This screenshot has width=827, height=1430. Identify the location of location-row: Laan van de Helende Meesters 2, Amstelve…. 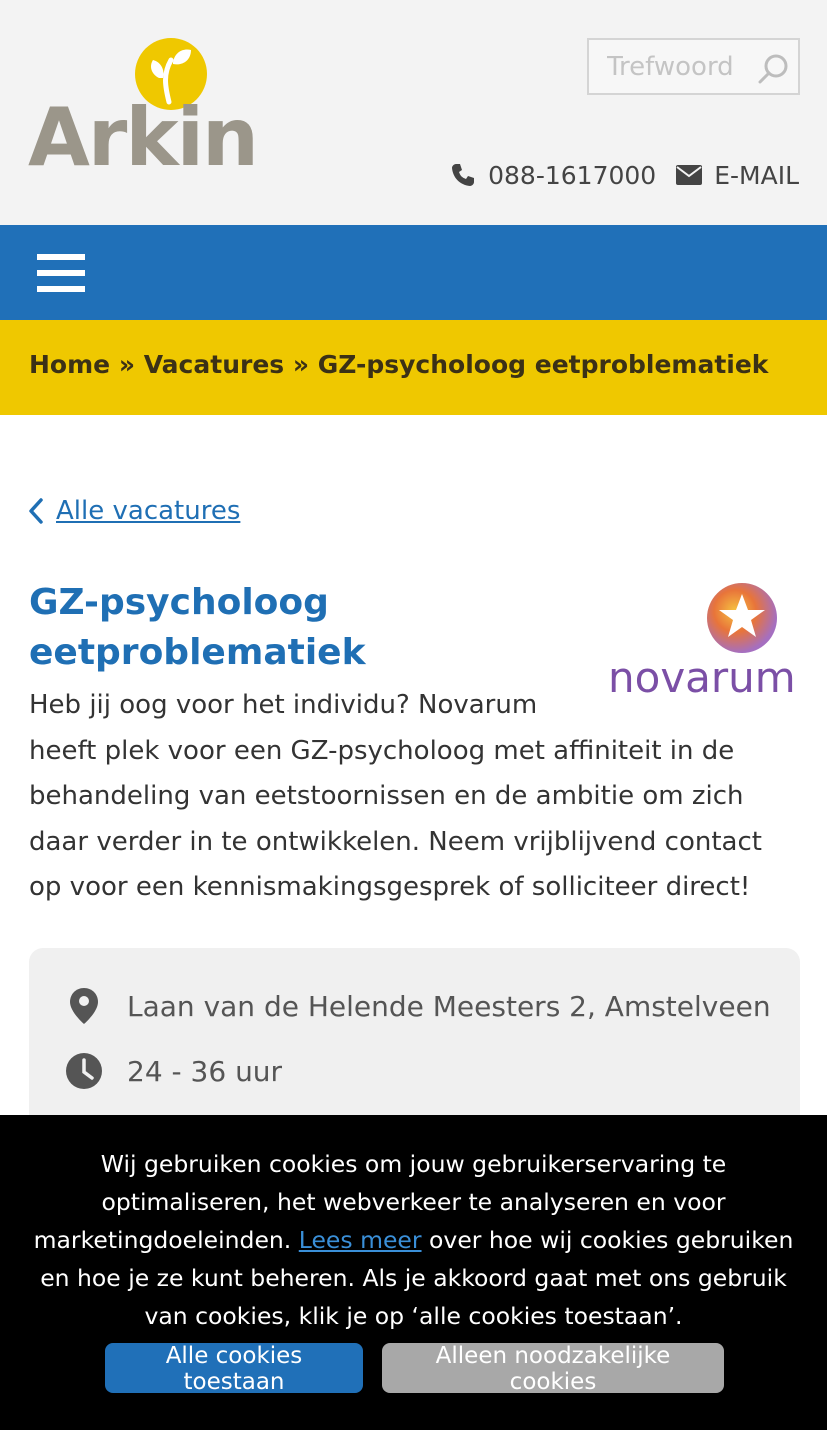
(418, 1006).